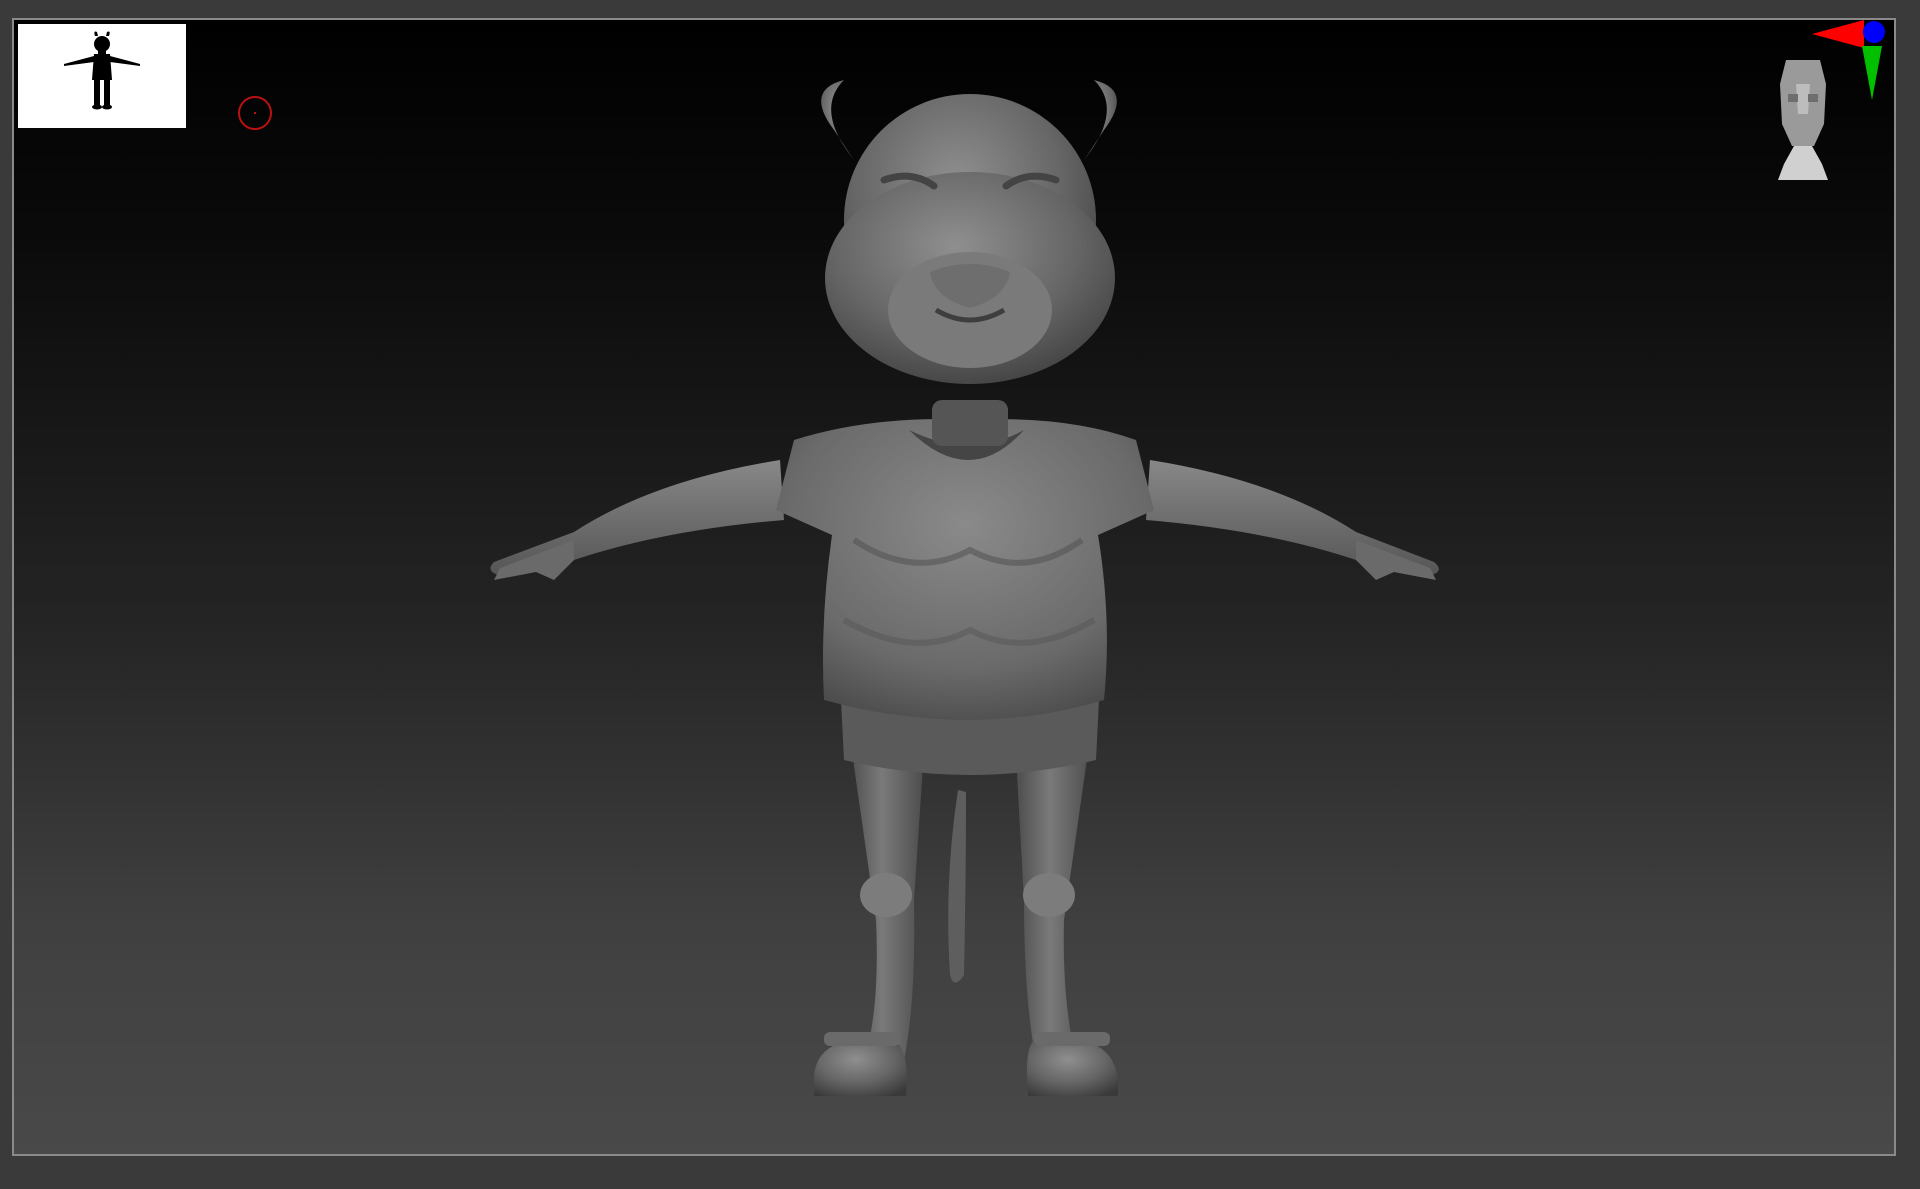 The height and width of the screenshot is (1189, 1920). I want to click on x-axis-arrow, so click(1838, 34).